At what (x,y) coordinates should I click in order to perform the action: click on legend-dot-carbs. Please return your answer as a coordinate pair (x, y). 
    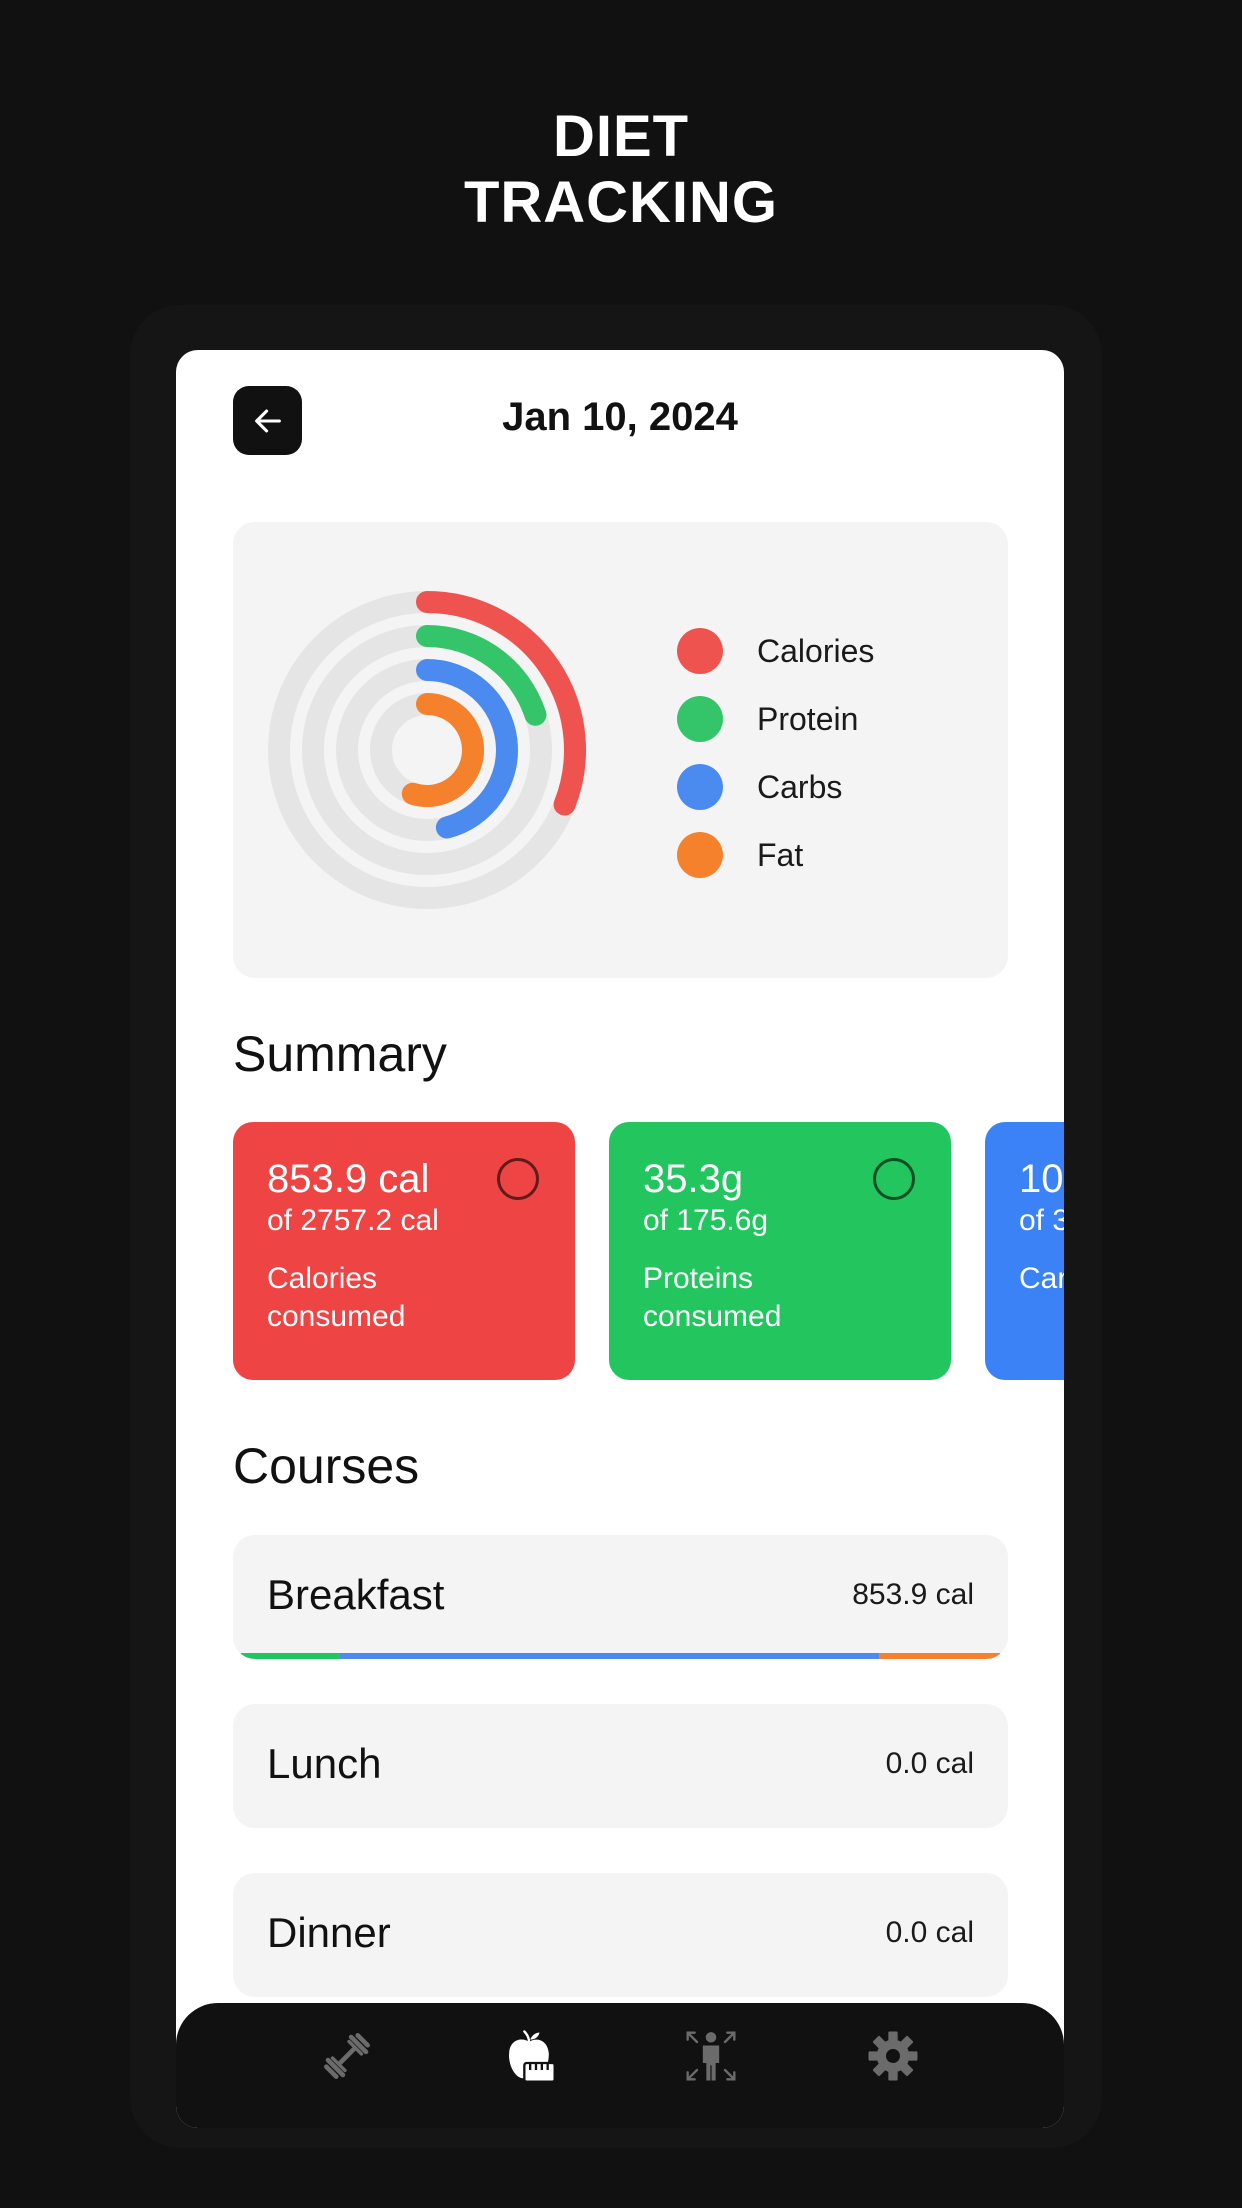
    Looking at the image, I should click on (700, 787).